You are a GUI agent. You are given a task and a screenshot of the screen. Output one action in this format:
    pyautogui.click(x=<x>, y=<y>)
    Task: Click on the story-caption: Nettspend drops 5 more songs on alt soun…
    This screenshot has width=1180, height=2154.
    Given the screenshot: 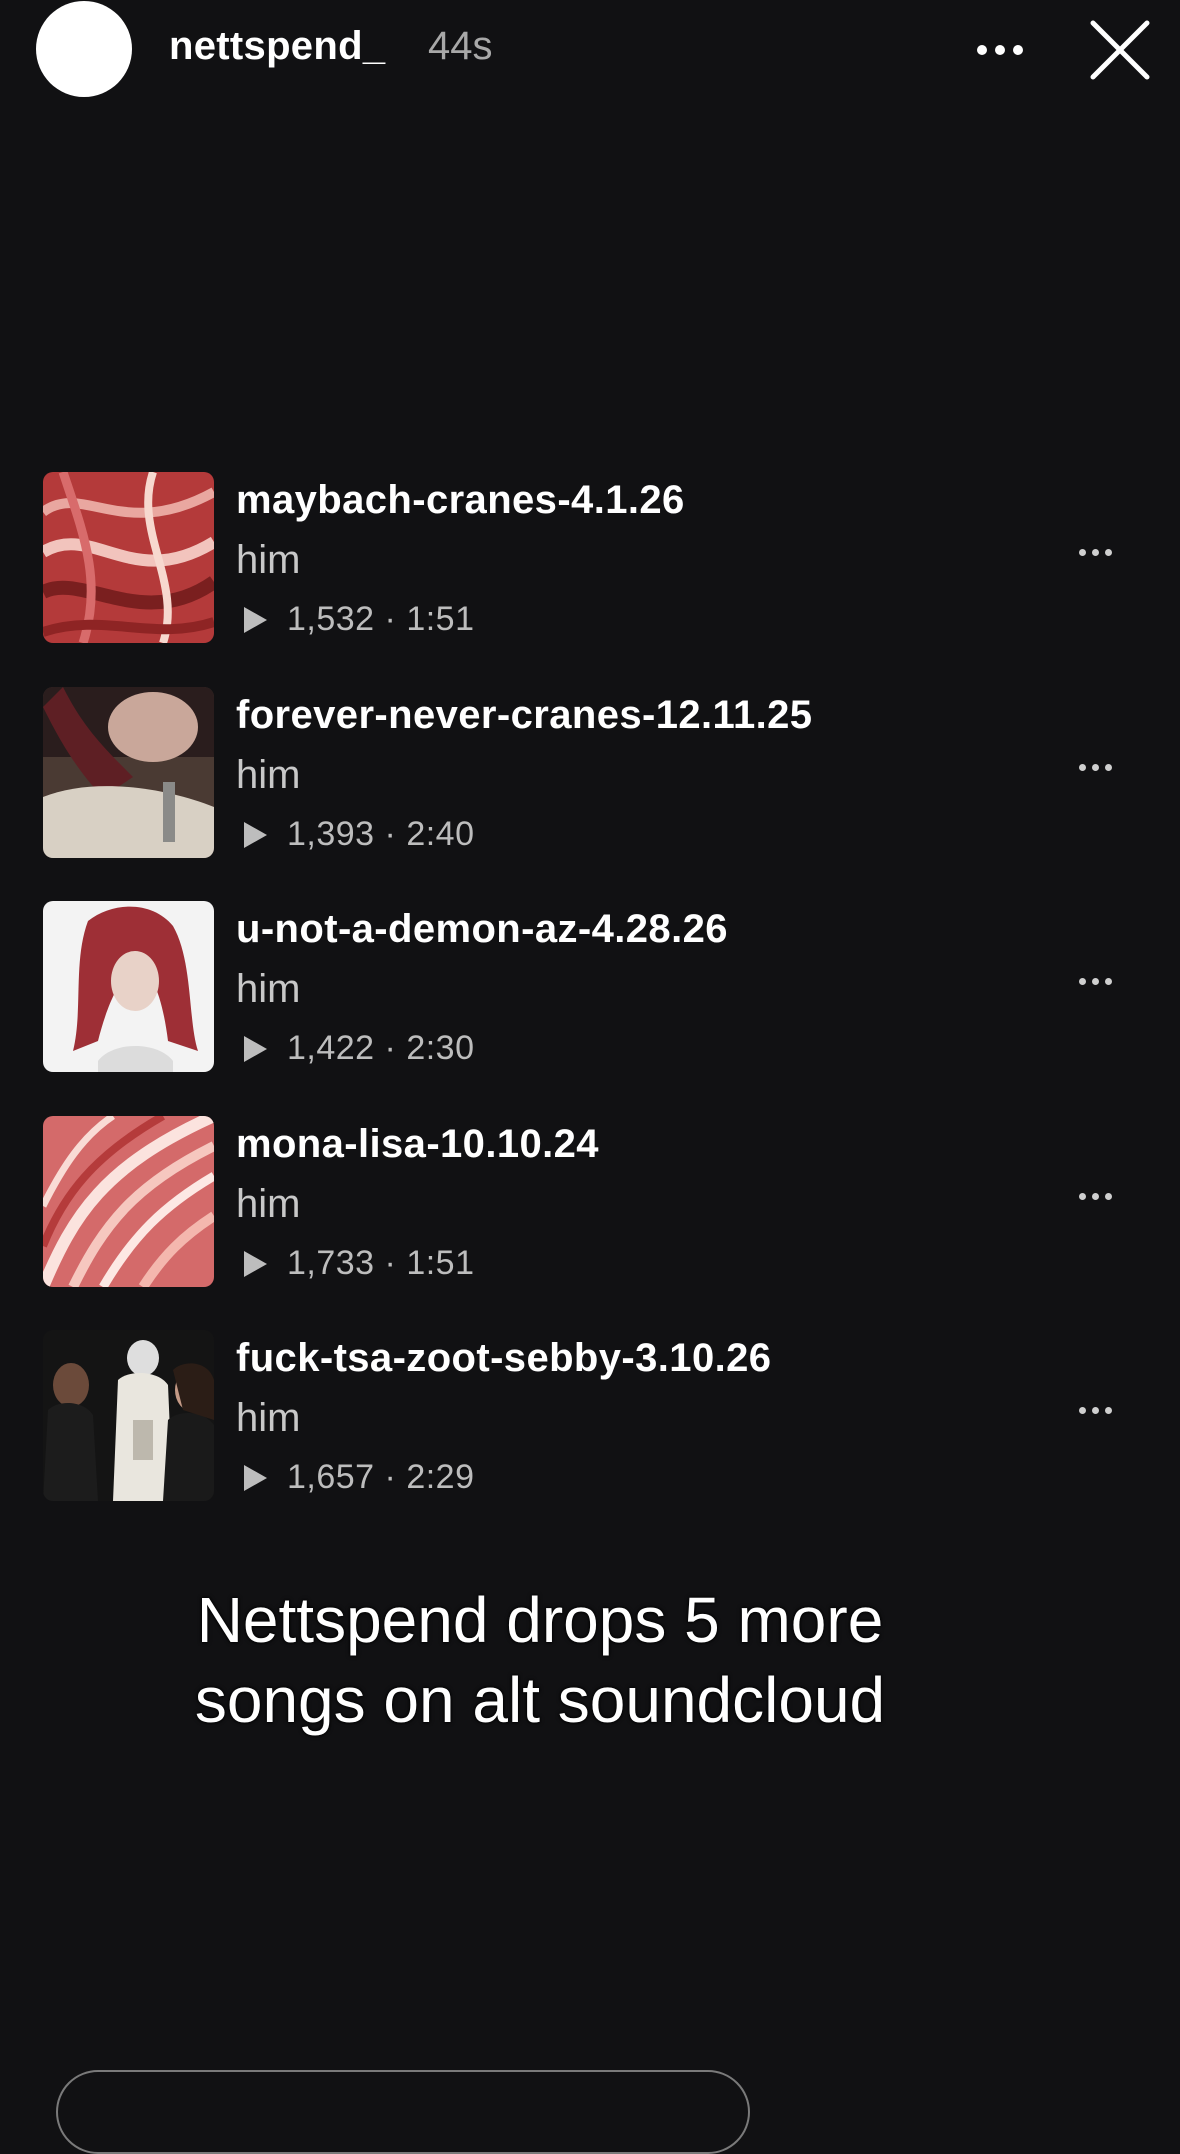 What is the action you would take?
    pyautogui.click(x=540, y=1660)
    